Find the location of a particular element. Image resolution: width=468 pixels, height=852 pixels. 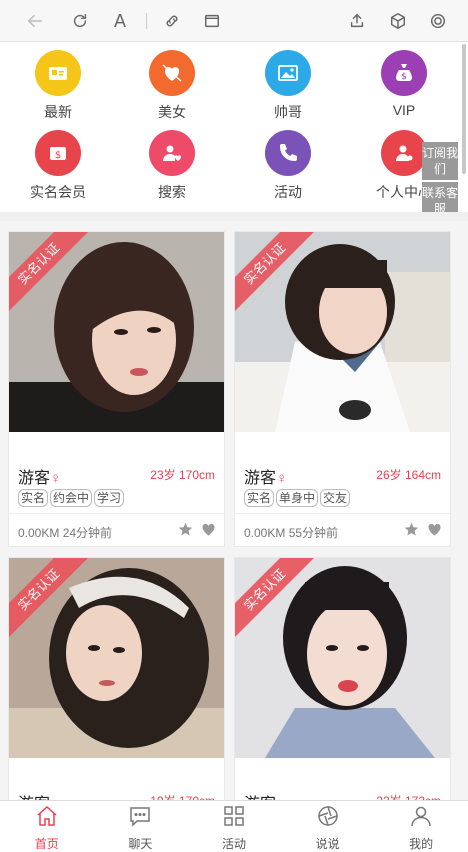

profile-card: 实名认证 游客♀ 22岁 172cm is located at coordinates (342, 678).